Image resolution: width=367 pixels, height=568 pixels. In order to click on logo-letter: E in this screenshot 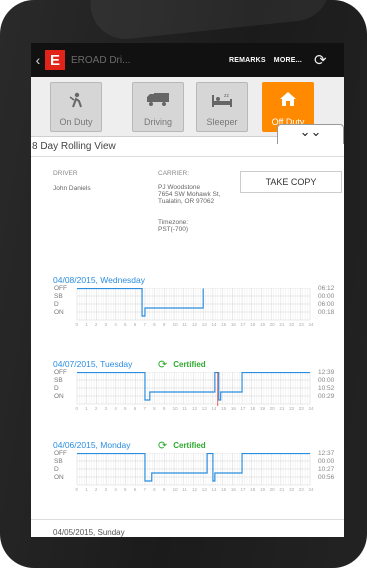, I will do `click(54, 60)`.